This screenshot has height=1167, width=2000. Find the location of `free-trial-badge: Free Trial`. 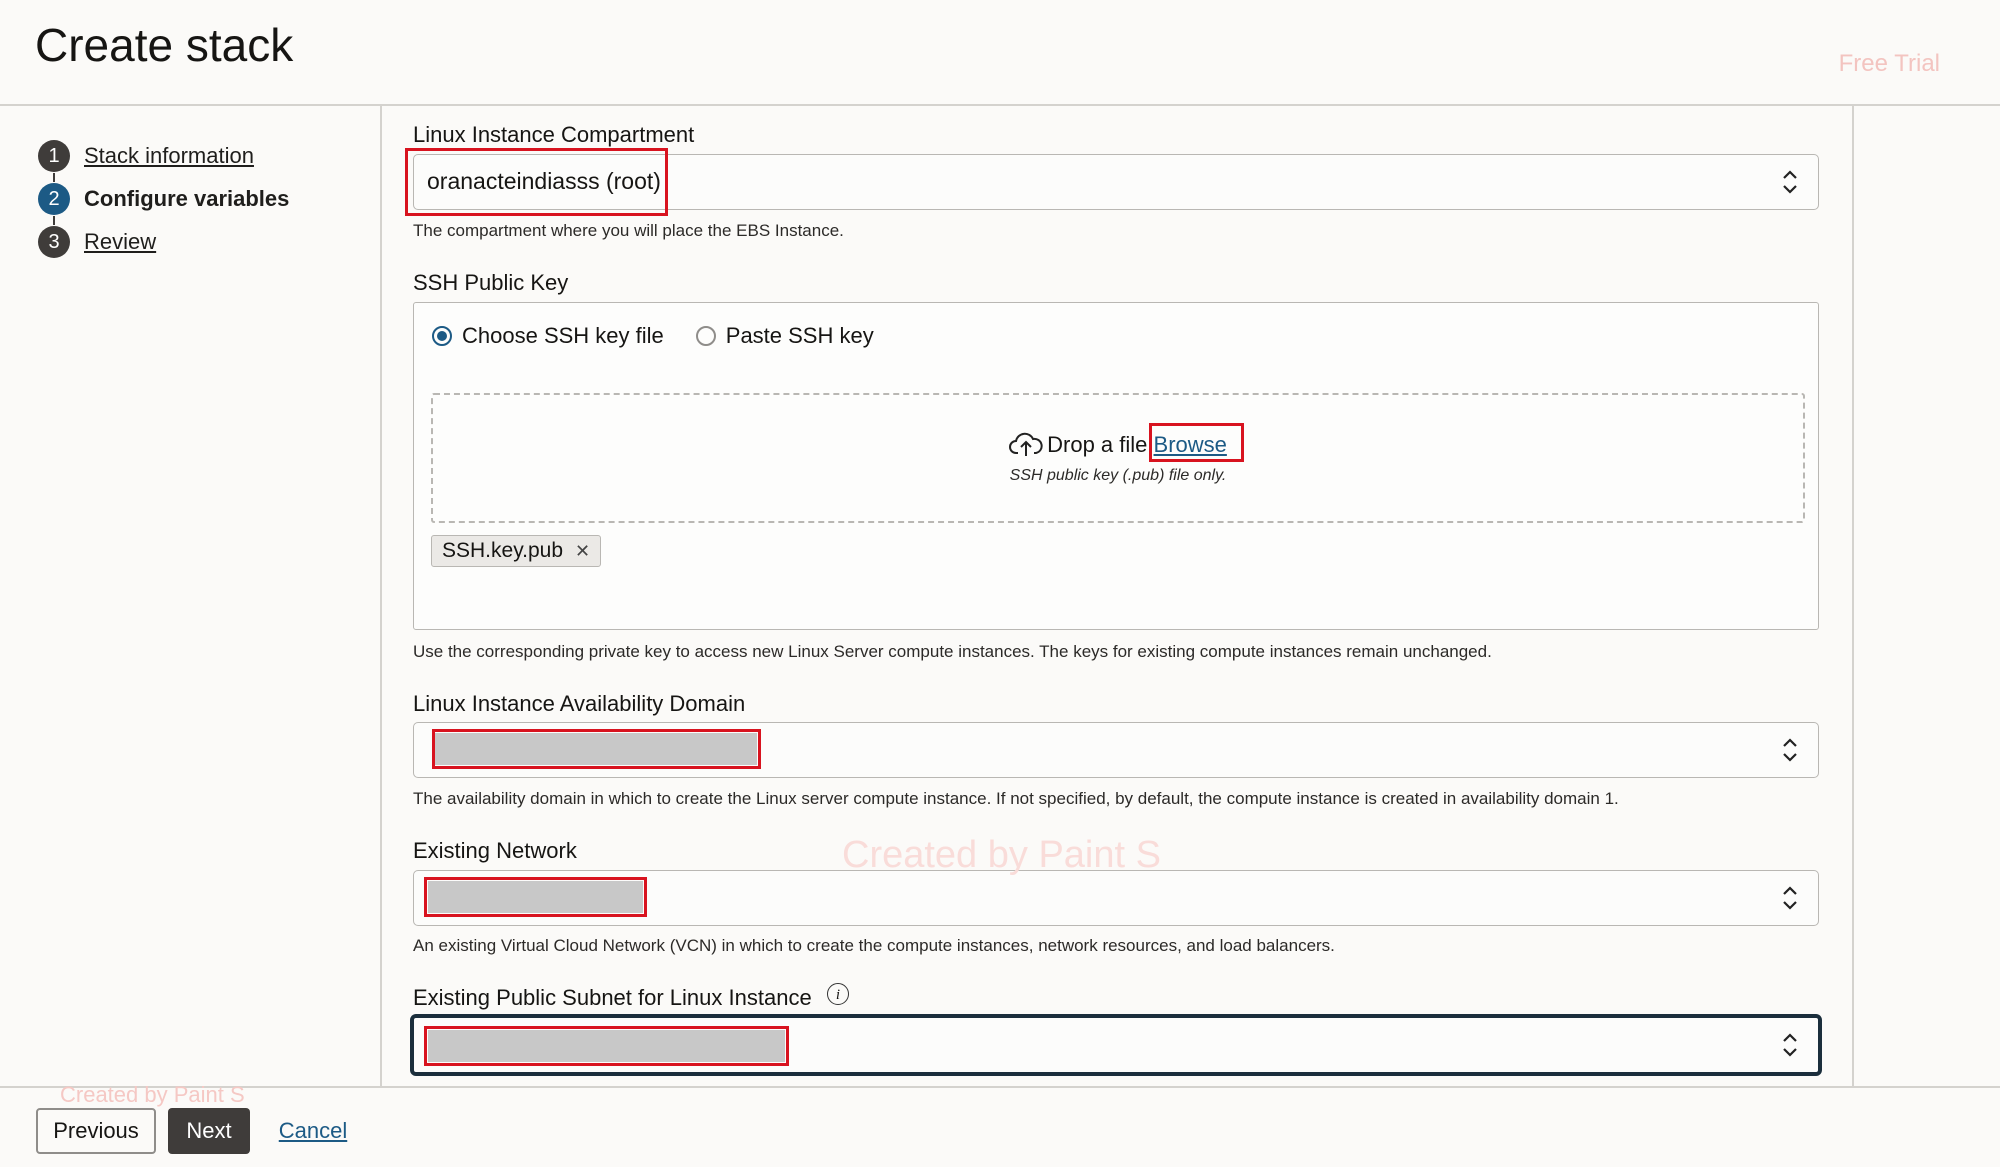

free-trial-badge: Free Trial is located at coordinates (1889, 64).